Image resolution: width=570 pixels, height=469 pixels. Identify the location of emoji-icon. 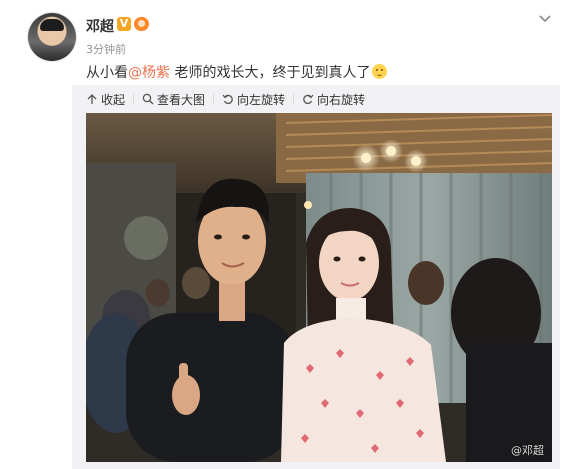
(380, 71).